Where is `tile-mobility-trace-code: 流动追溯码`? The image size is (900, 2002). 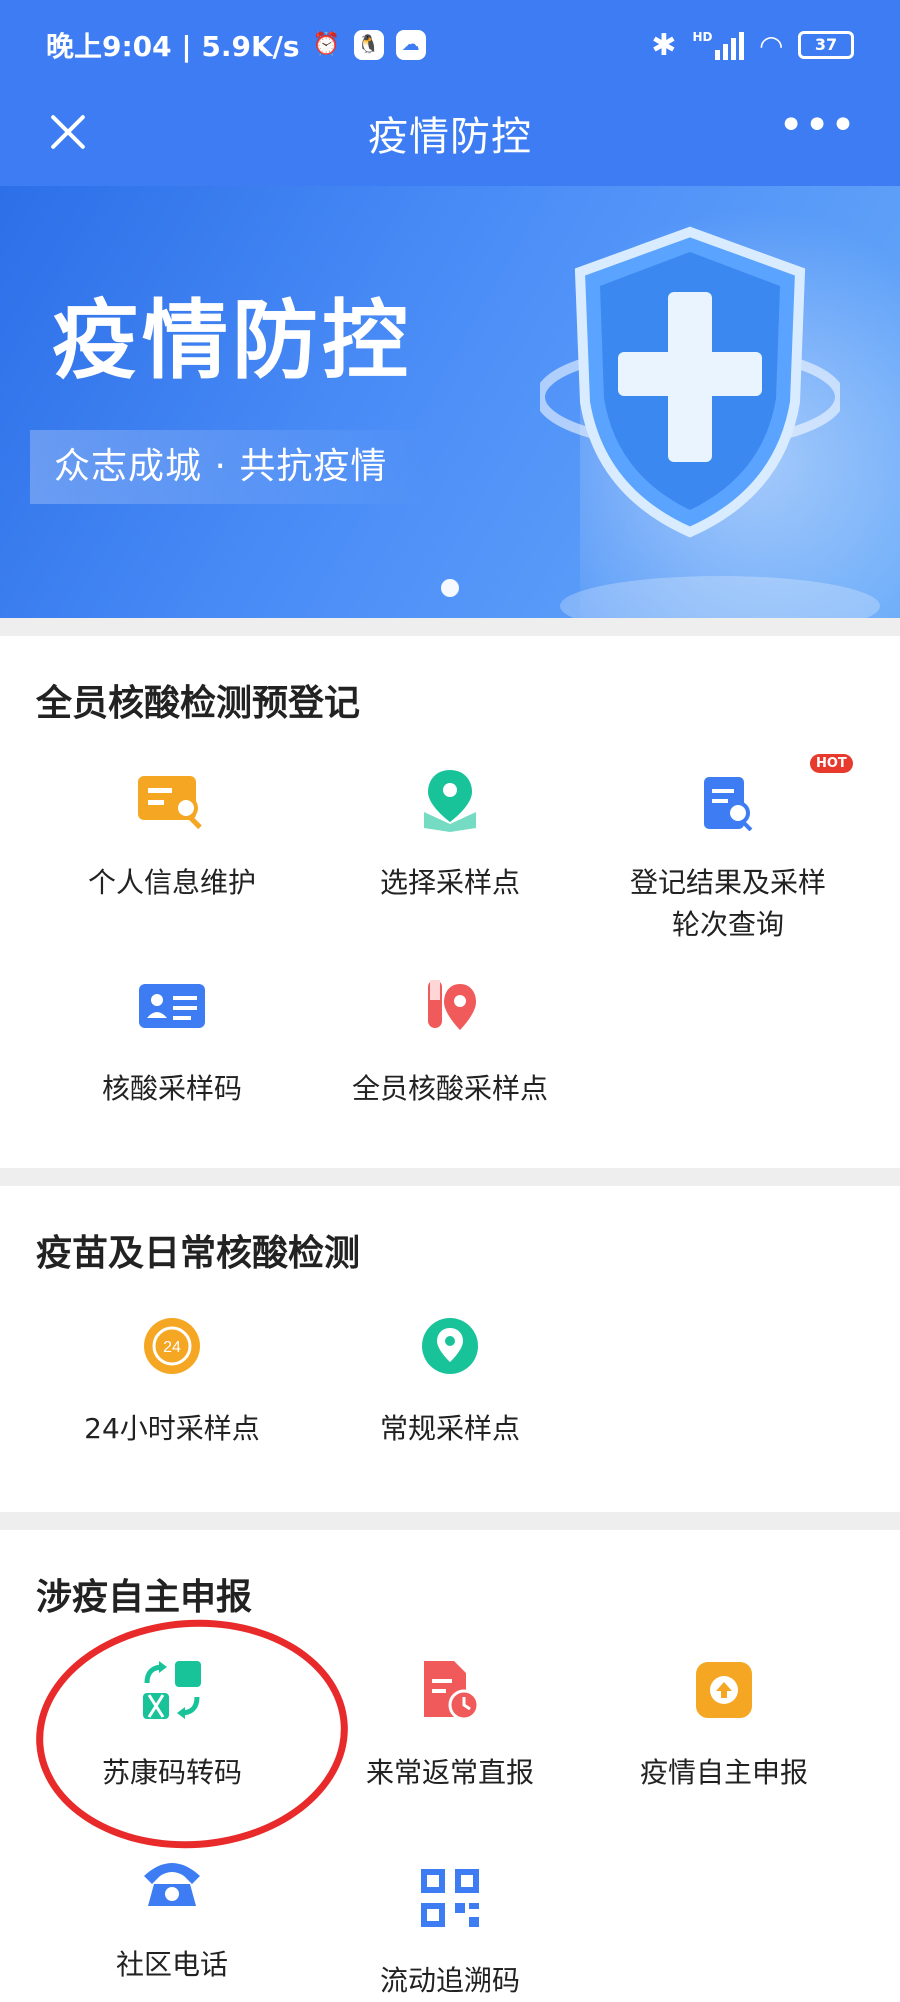
tile-mobility-trace-code: 流动追溯码 is located at coordinates (450, 1930).